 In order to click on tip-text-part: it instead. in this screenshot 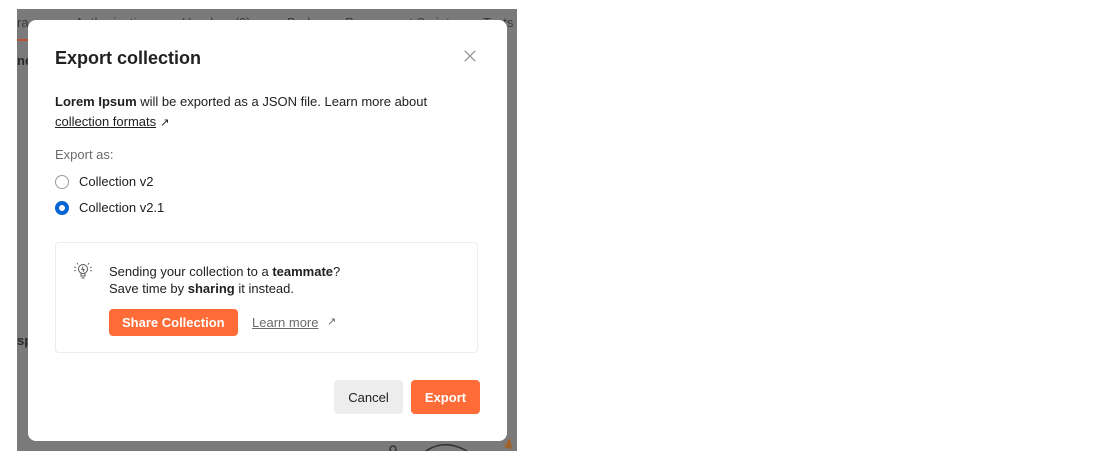, I will do `click(264, 288)`.